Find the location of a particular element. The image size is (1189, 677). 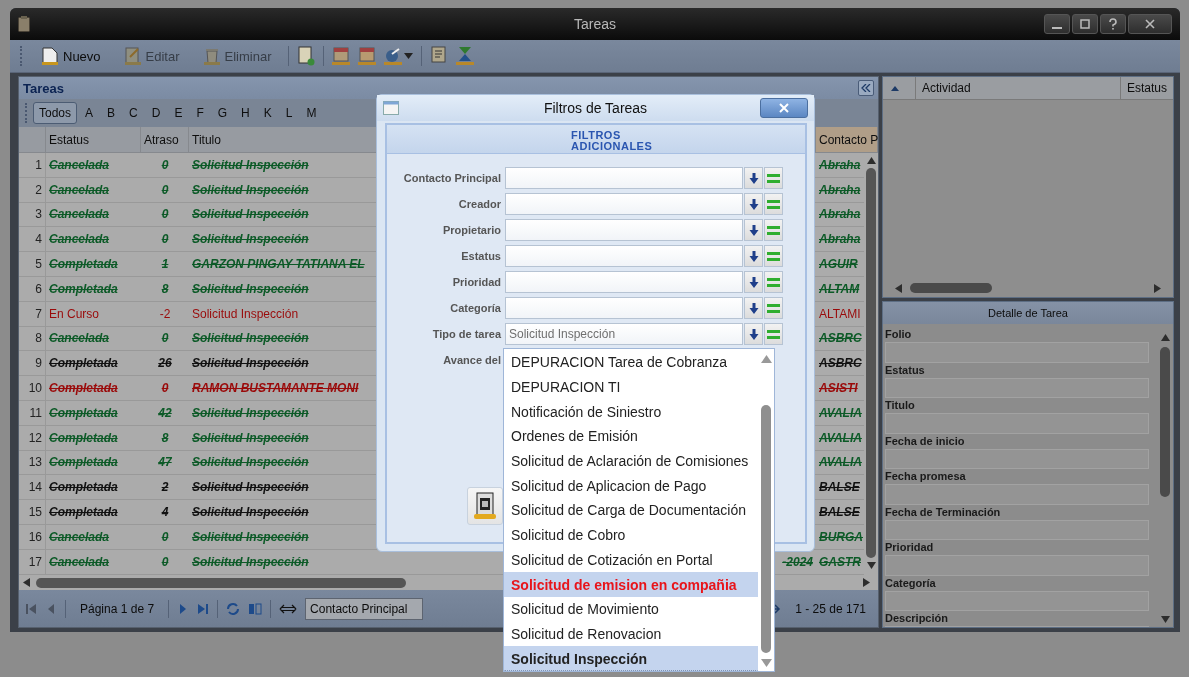

help-icon is located at coordinates (1113, 24).